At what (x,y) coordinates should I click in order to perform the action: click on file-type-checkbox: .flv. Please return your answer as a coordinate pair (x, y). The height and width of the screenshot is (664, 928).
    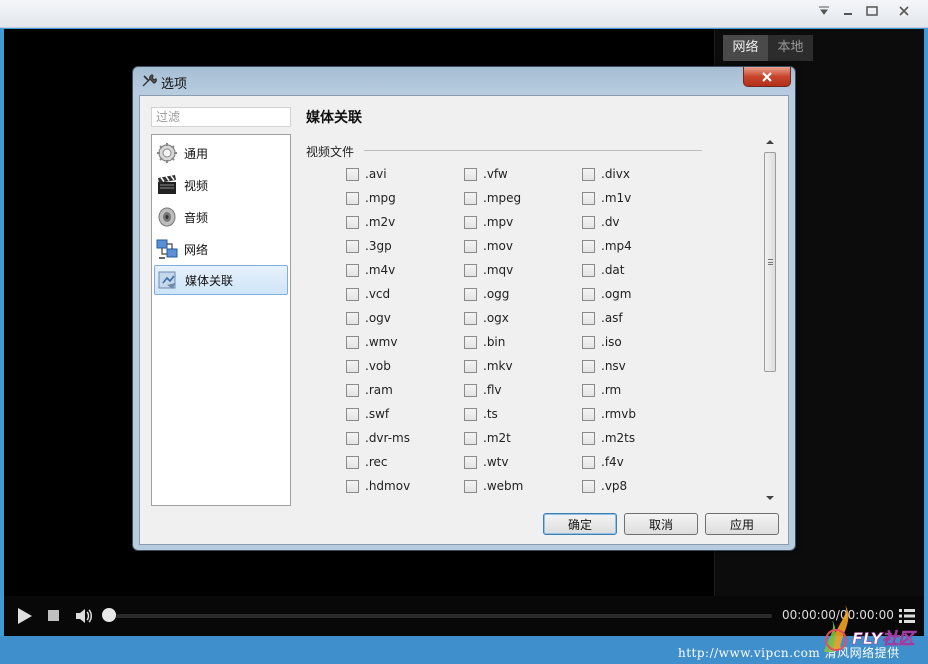
    Looking at the image, I should click on (482, 390).